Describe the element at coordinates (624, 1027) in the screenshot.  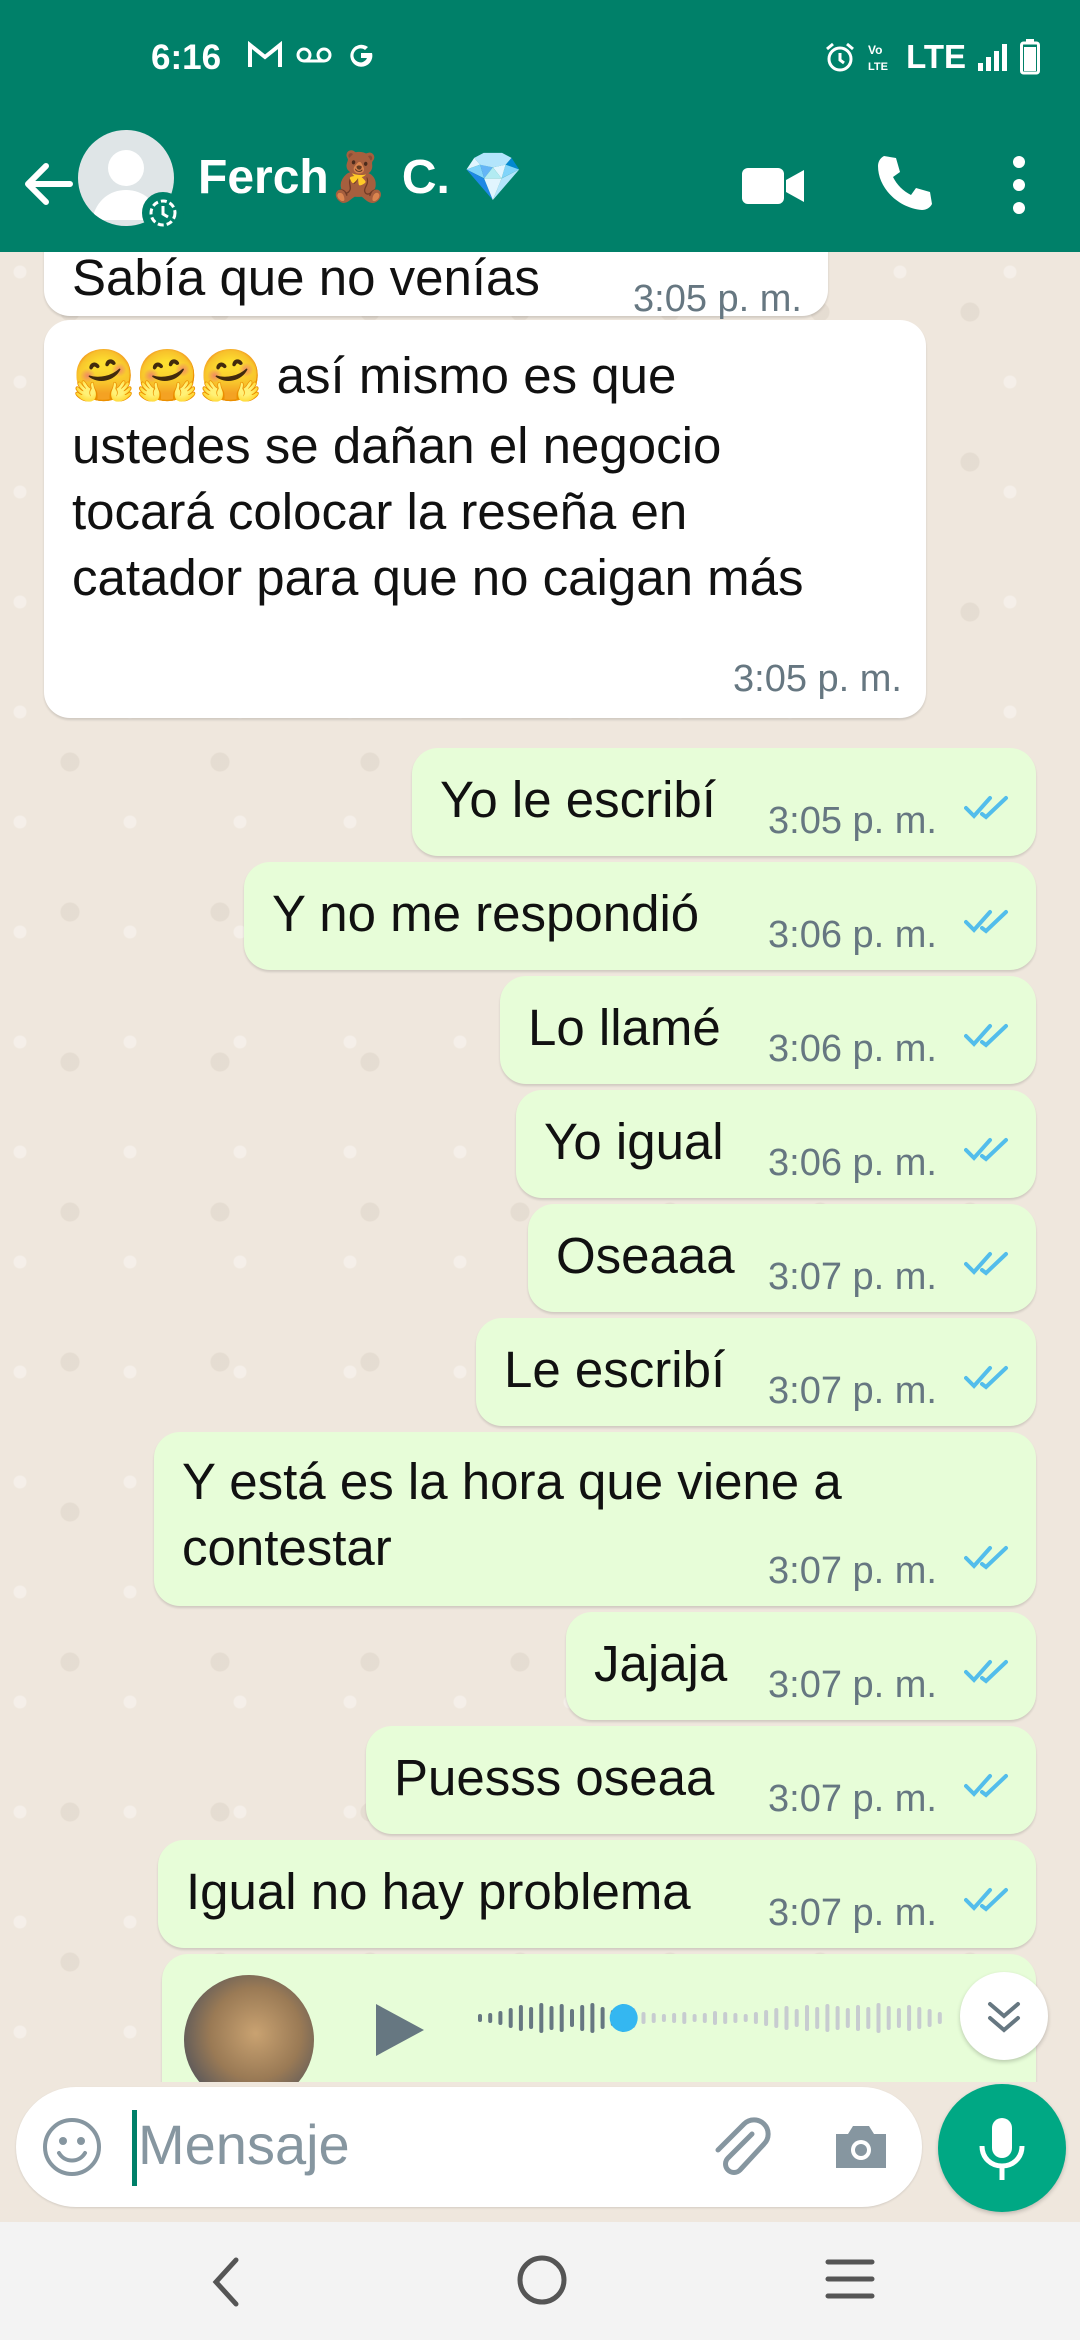
I see `message-text: Lo llamé` at that location.